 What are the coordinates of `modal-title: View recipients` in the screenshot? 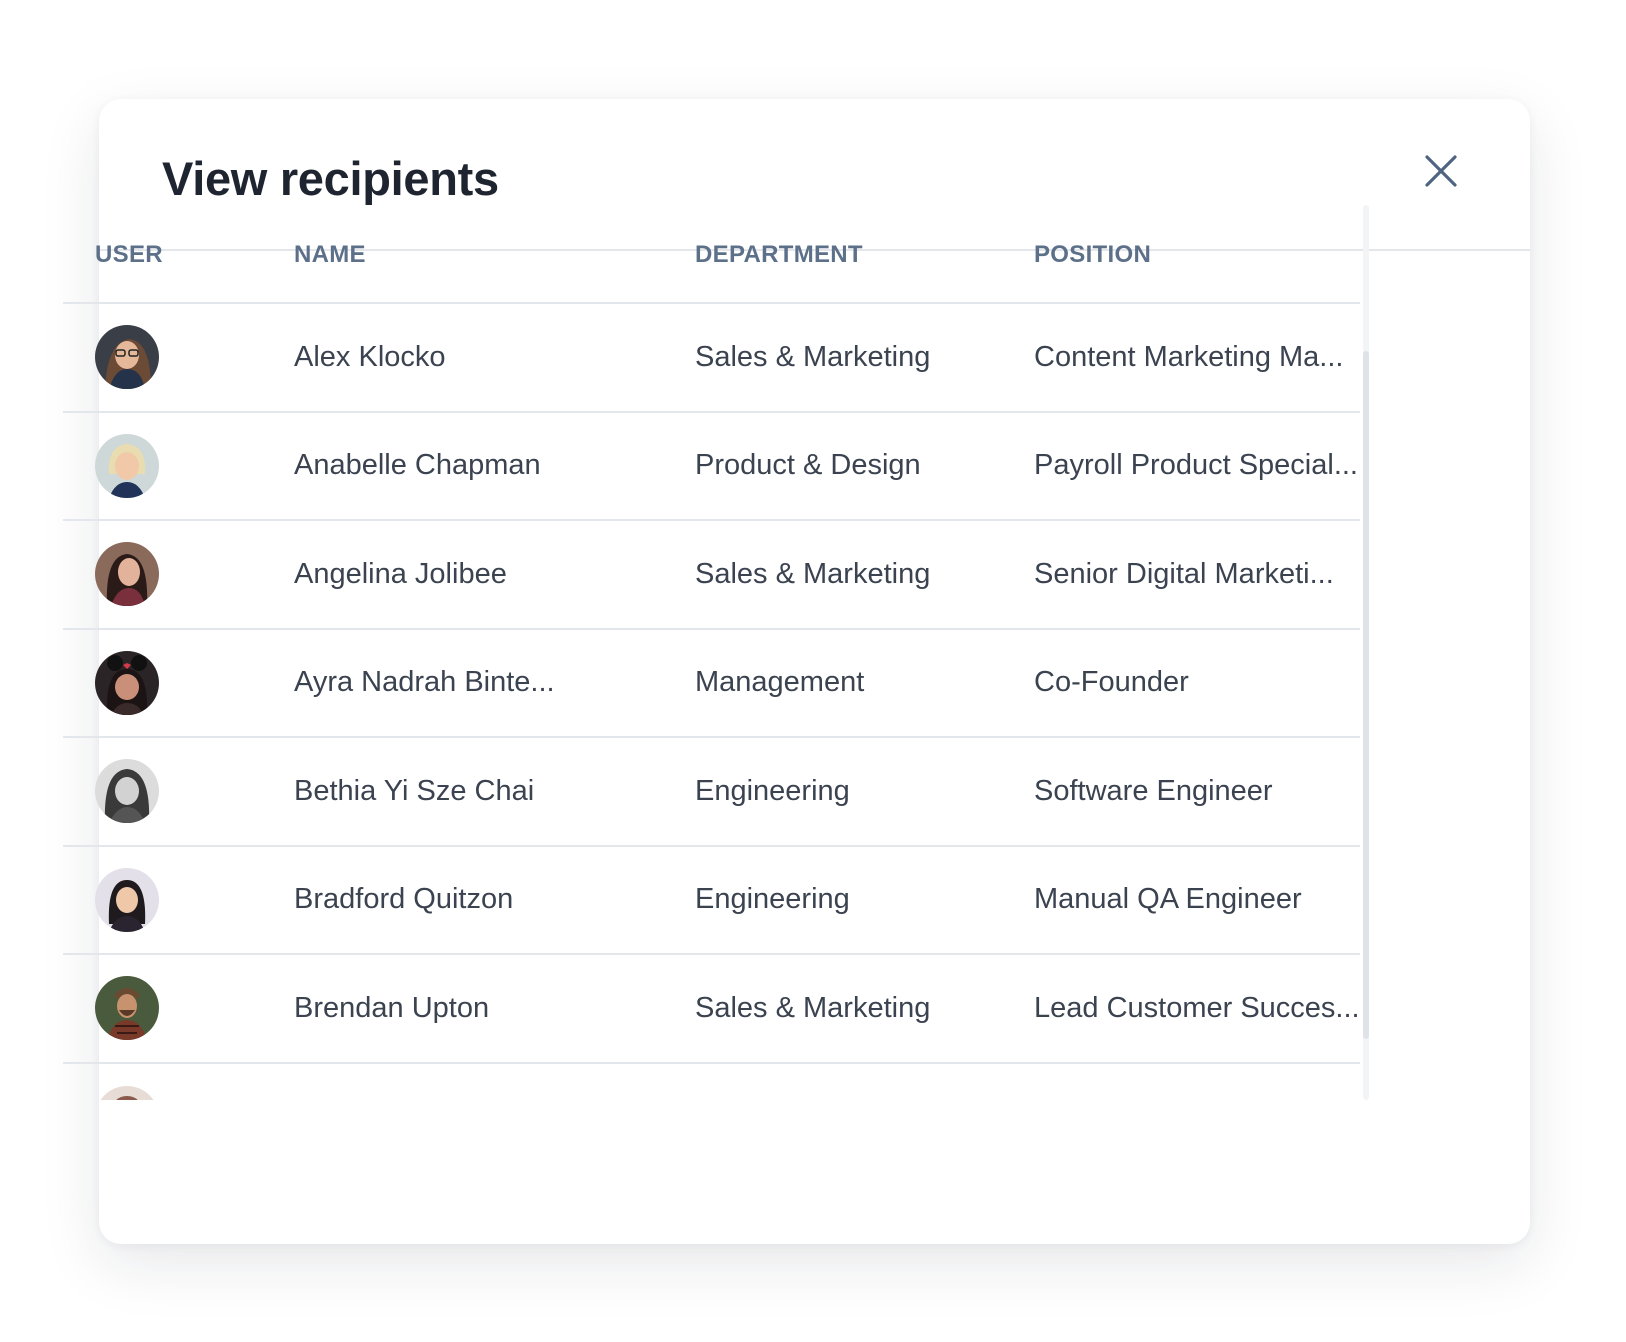 It's located at (330, 178).